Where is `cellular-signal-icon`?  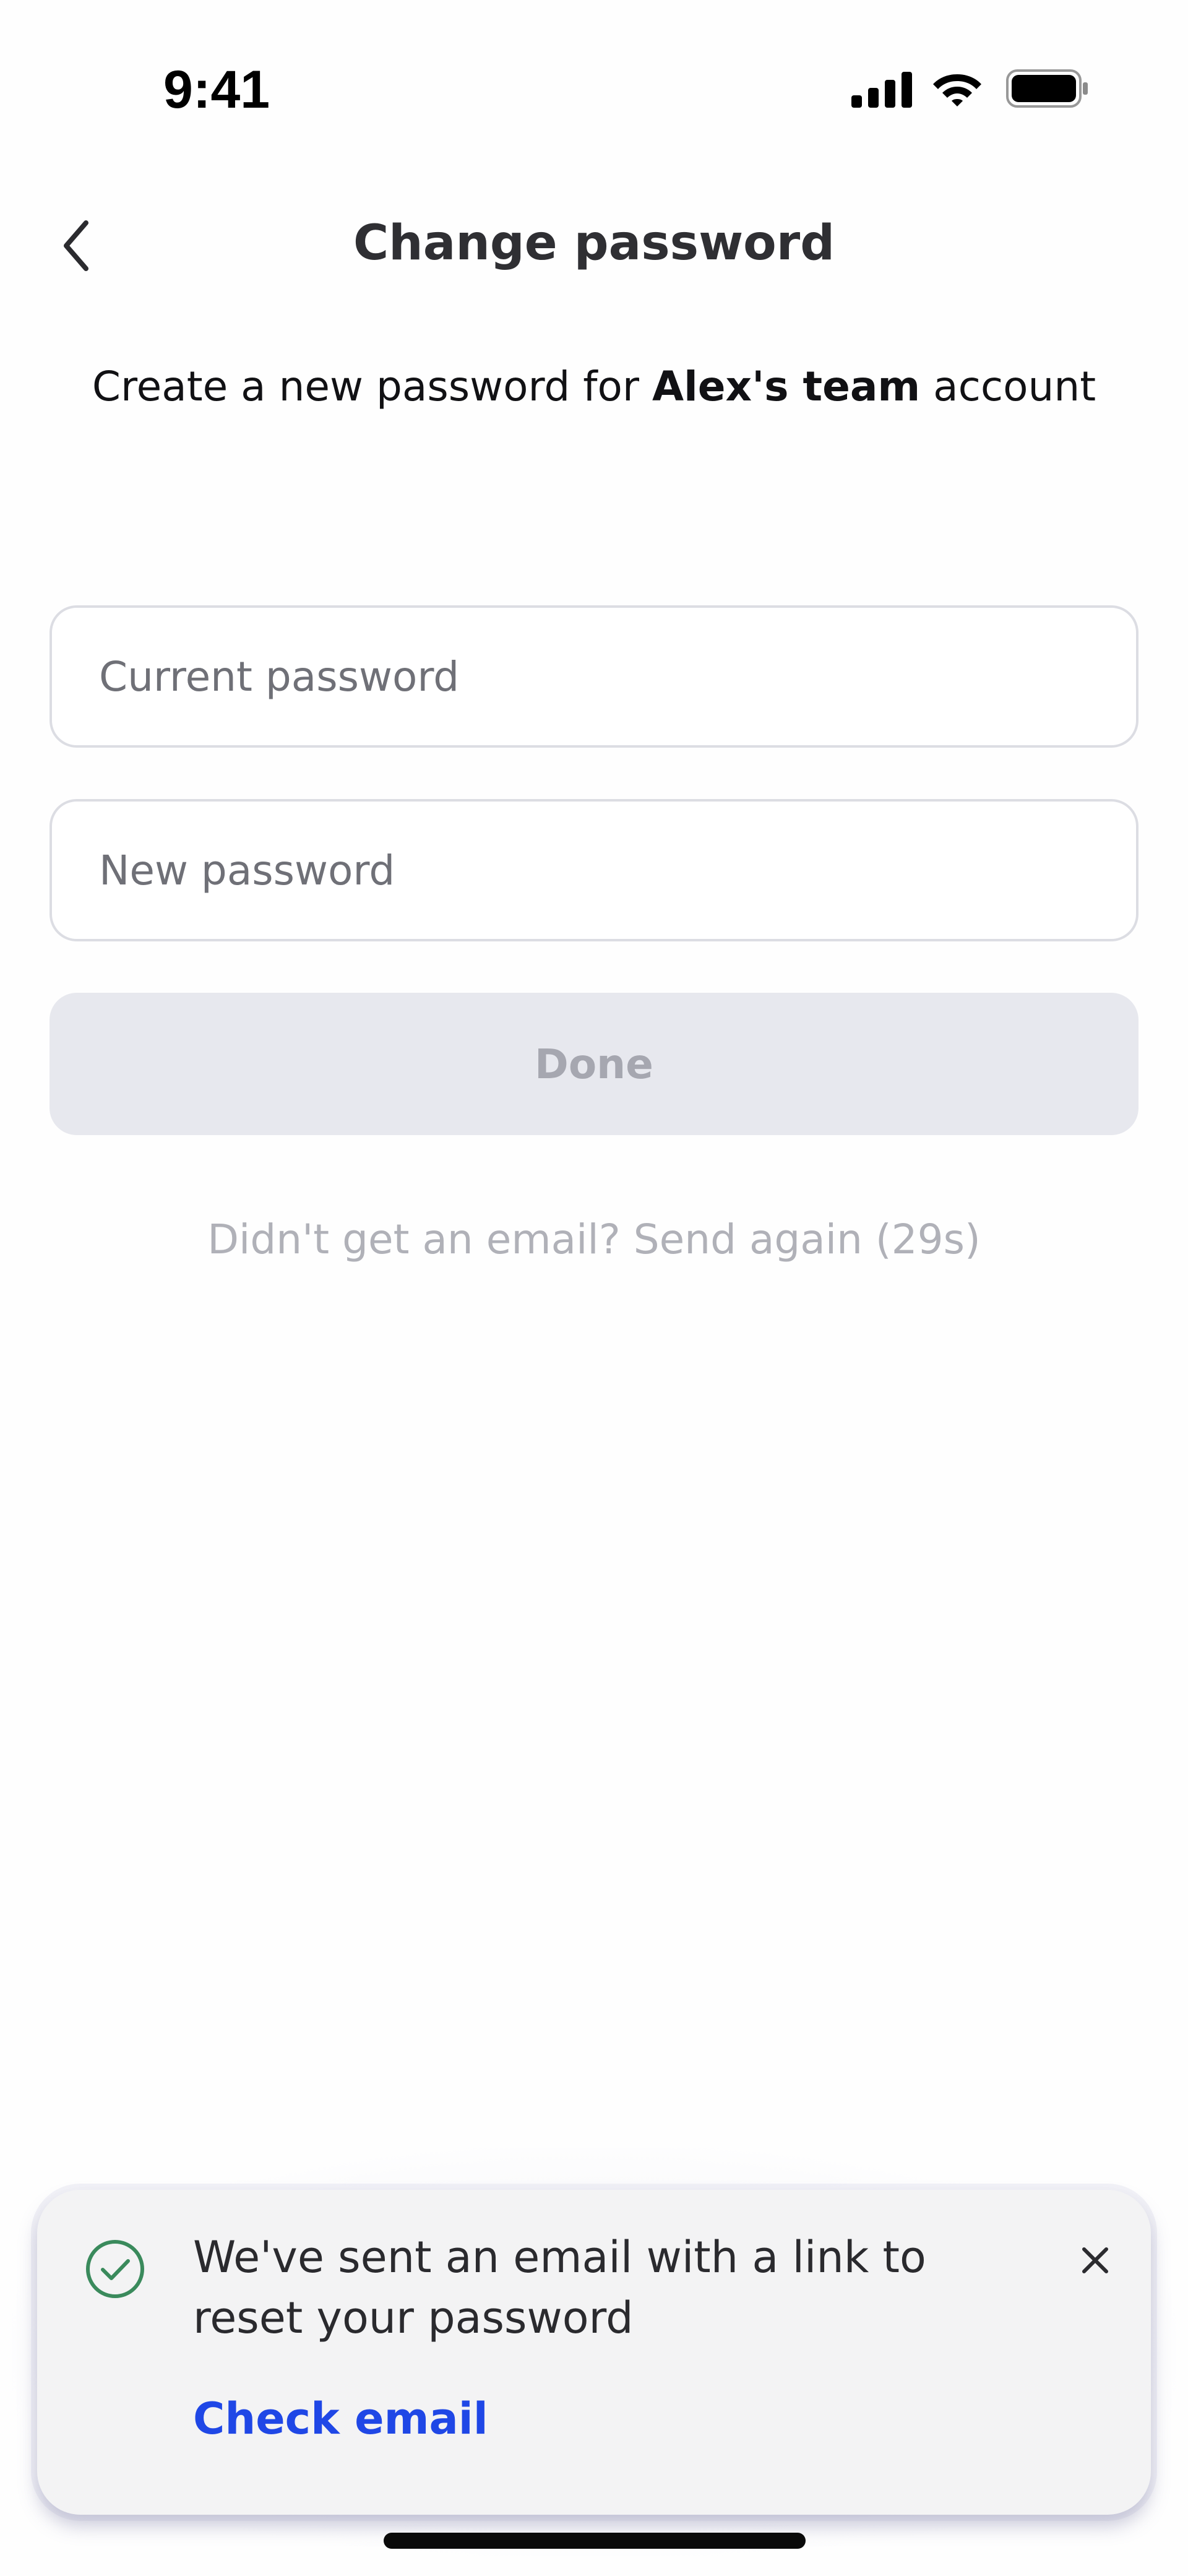 cellular-signal-icon is located at coordinates (881, 90).